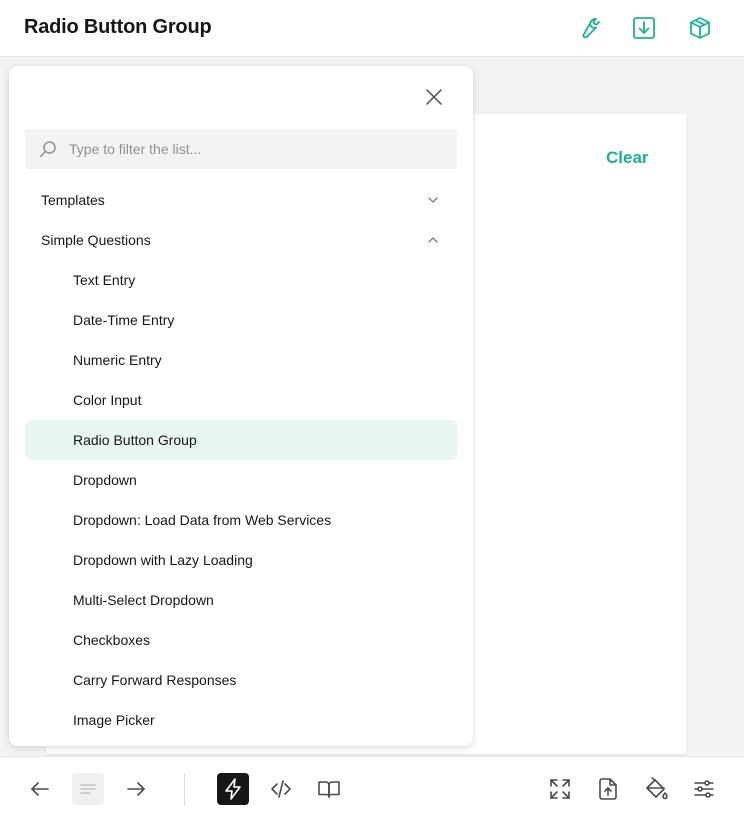 The height and width of the screenshot is (820, 744). What do you see at coordinates (118, 27) in the screenshot?
I see `page-title: Radio Button Group` at bounding box center [118, 27].